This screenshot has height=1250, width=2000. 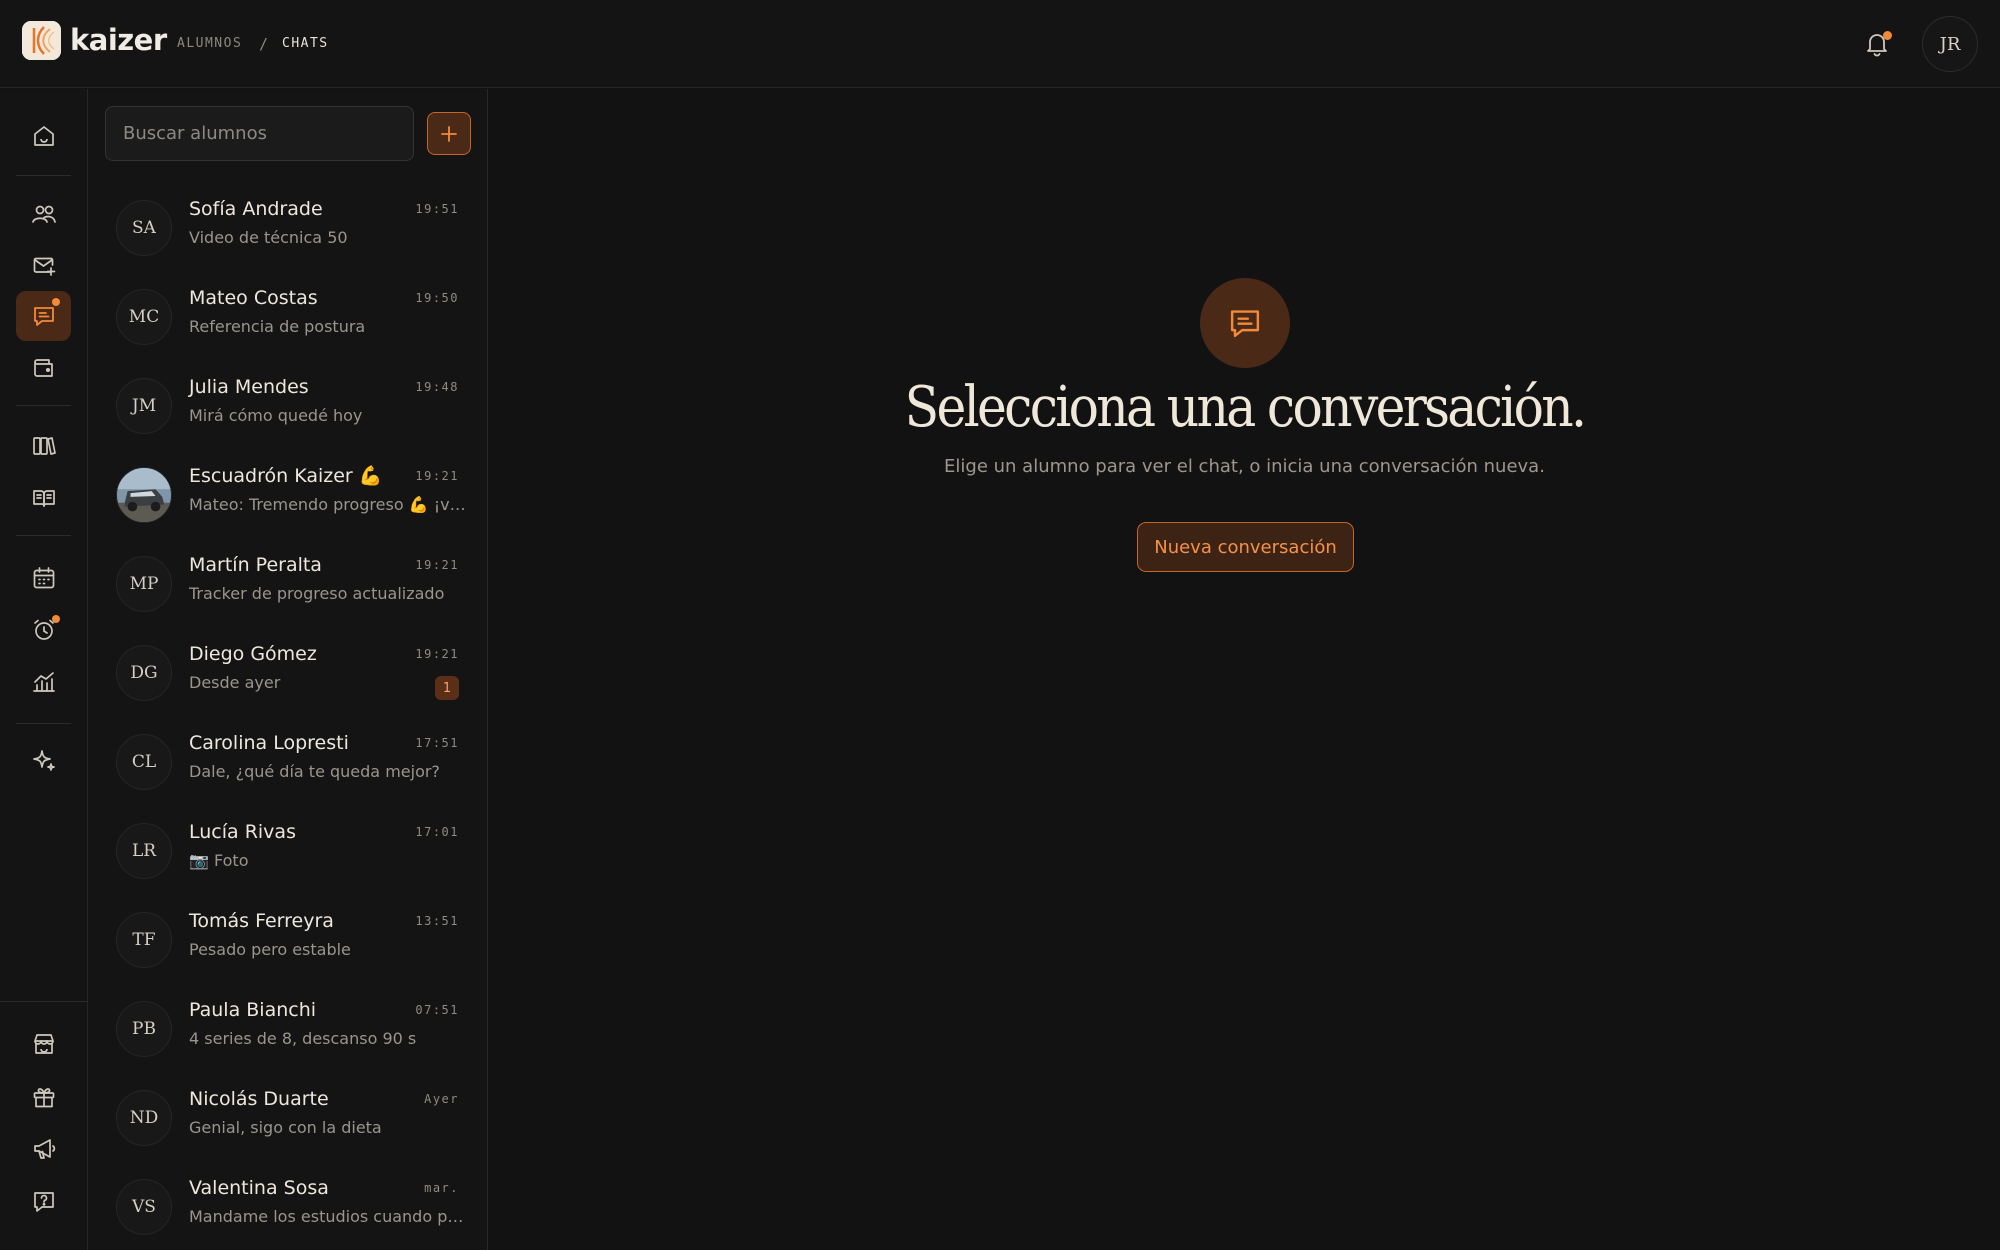 I want to click on avatar: LR, so click(x=144, y=851).